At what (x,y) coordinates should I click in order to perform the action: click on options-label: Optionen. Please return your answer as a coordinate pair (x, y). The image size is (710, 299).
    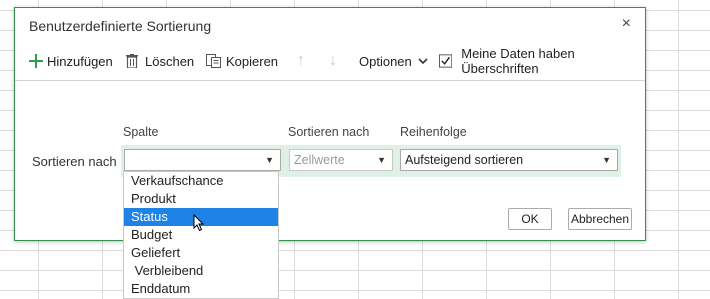
    Looking at the image, I should click on (385, 61).